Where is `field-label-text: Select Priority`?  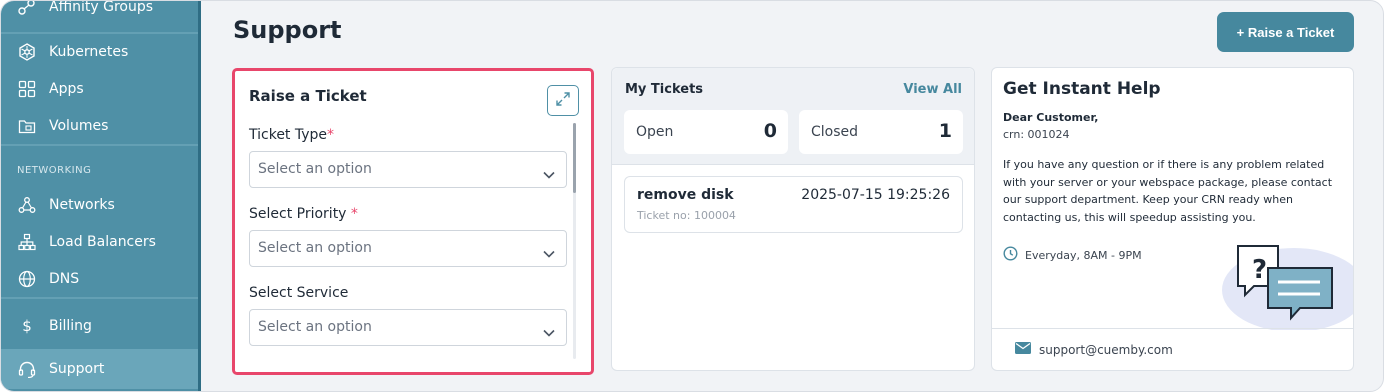
field-label-text: Select Priority is located at coordinates (300, 214).